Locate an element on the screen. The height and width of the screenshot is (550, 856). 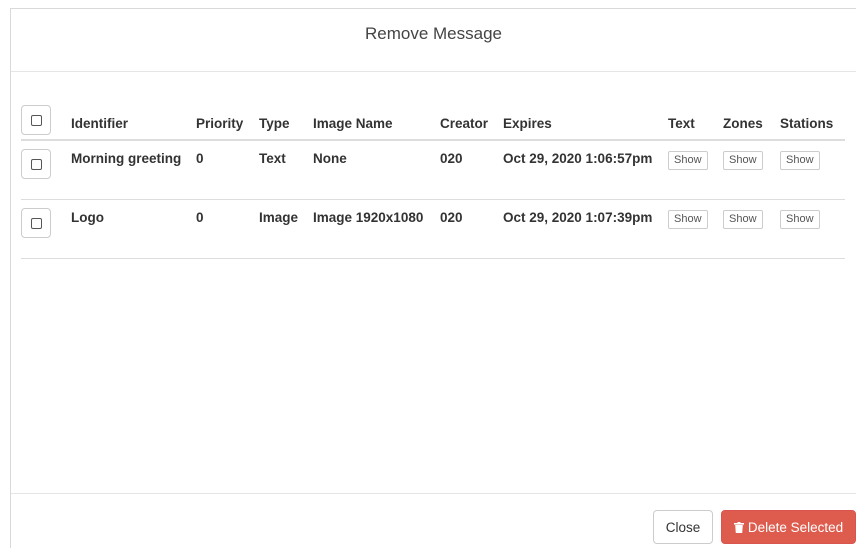
delete-selected-button: Delete Selected is located at coordinates (788, 527).